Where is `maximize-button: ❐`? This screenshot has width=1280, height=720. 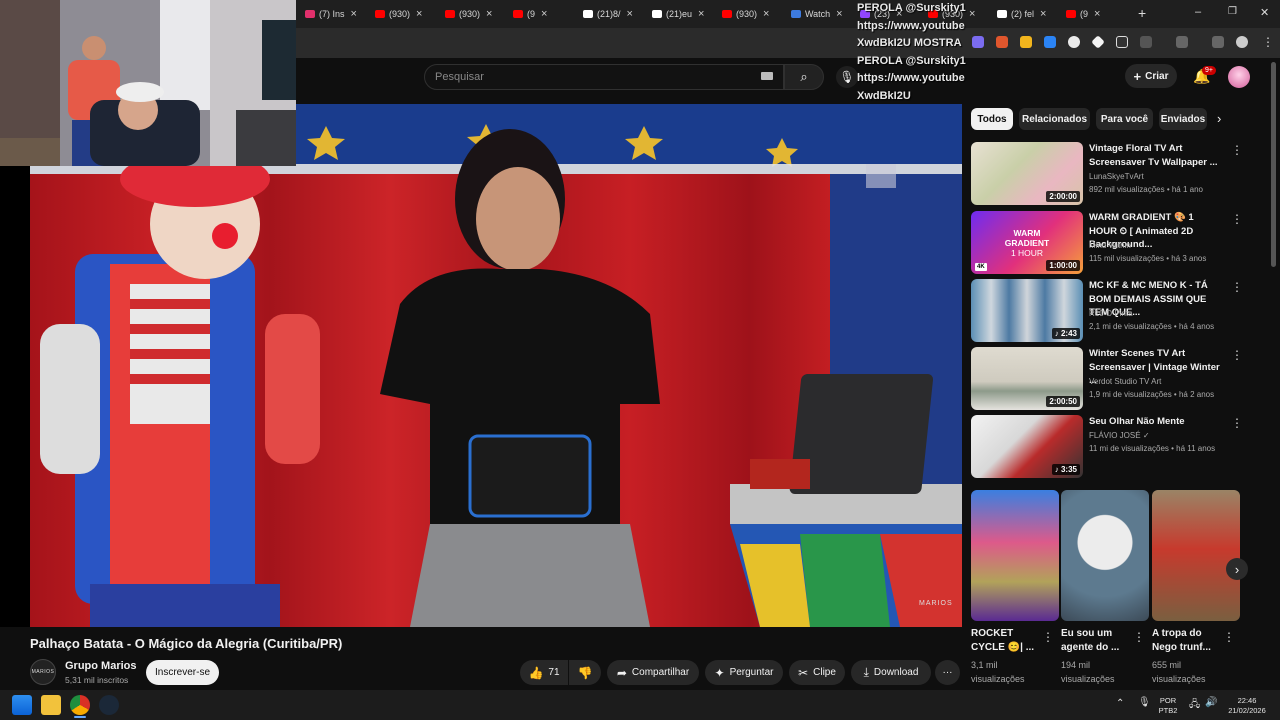
maximize-button: ❐ is located at coordinates (1232, 11).